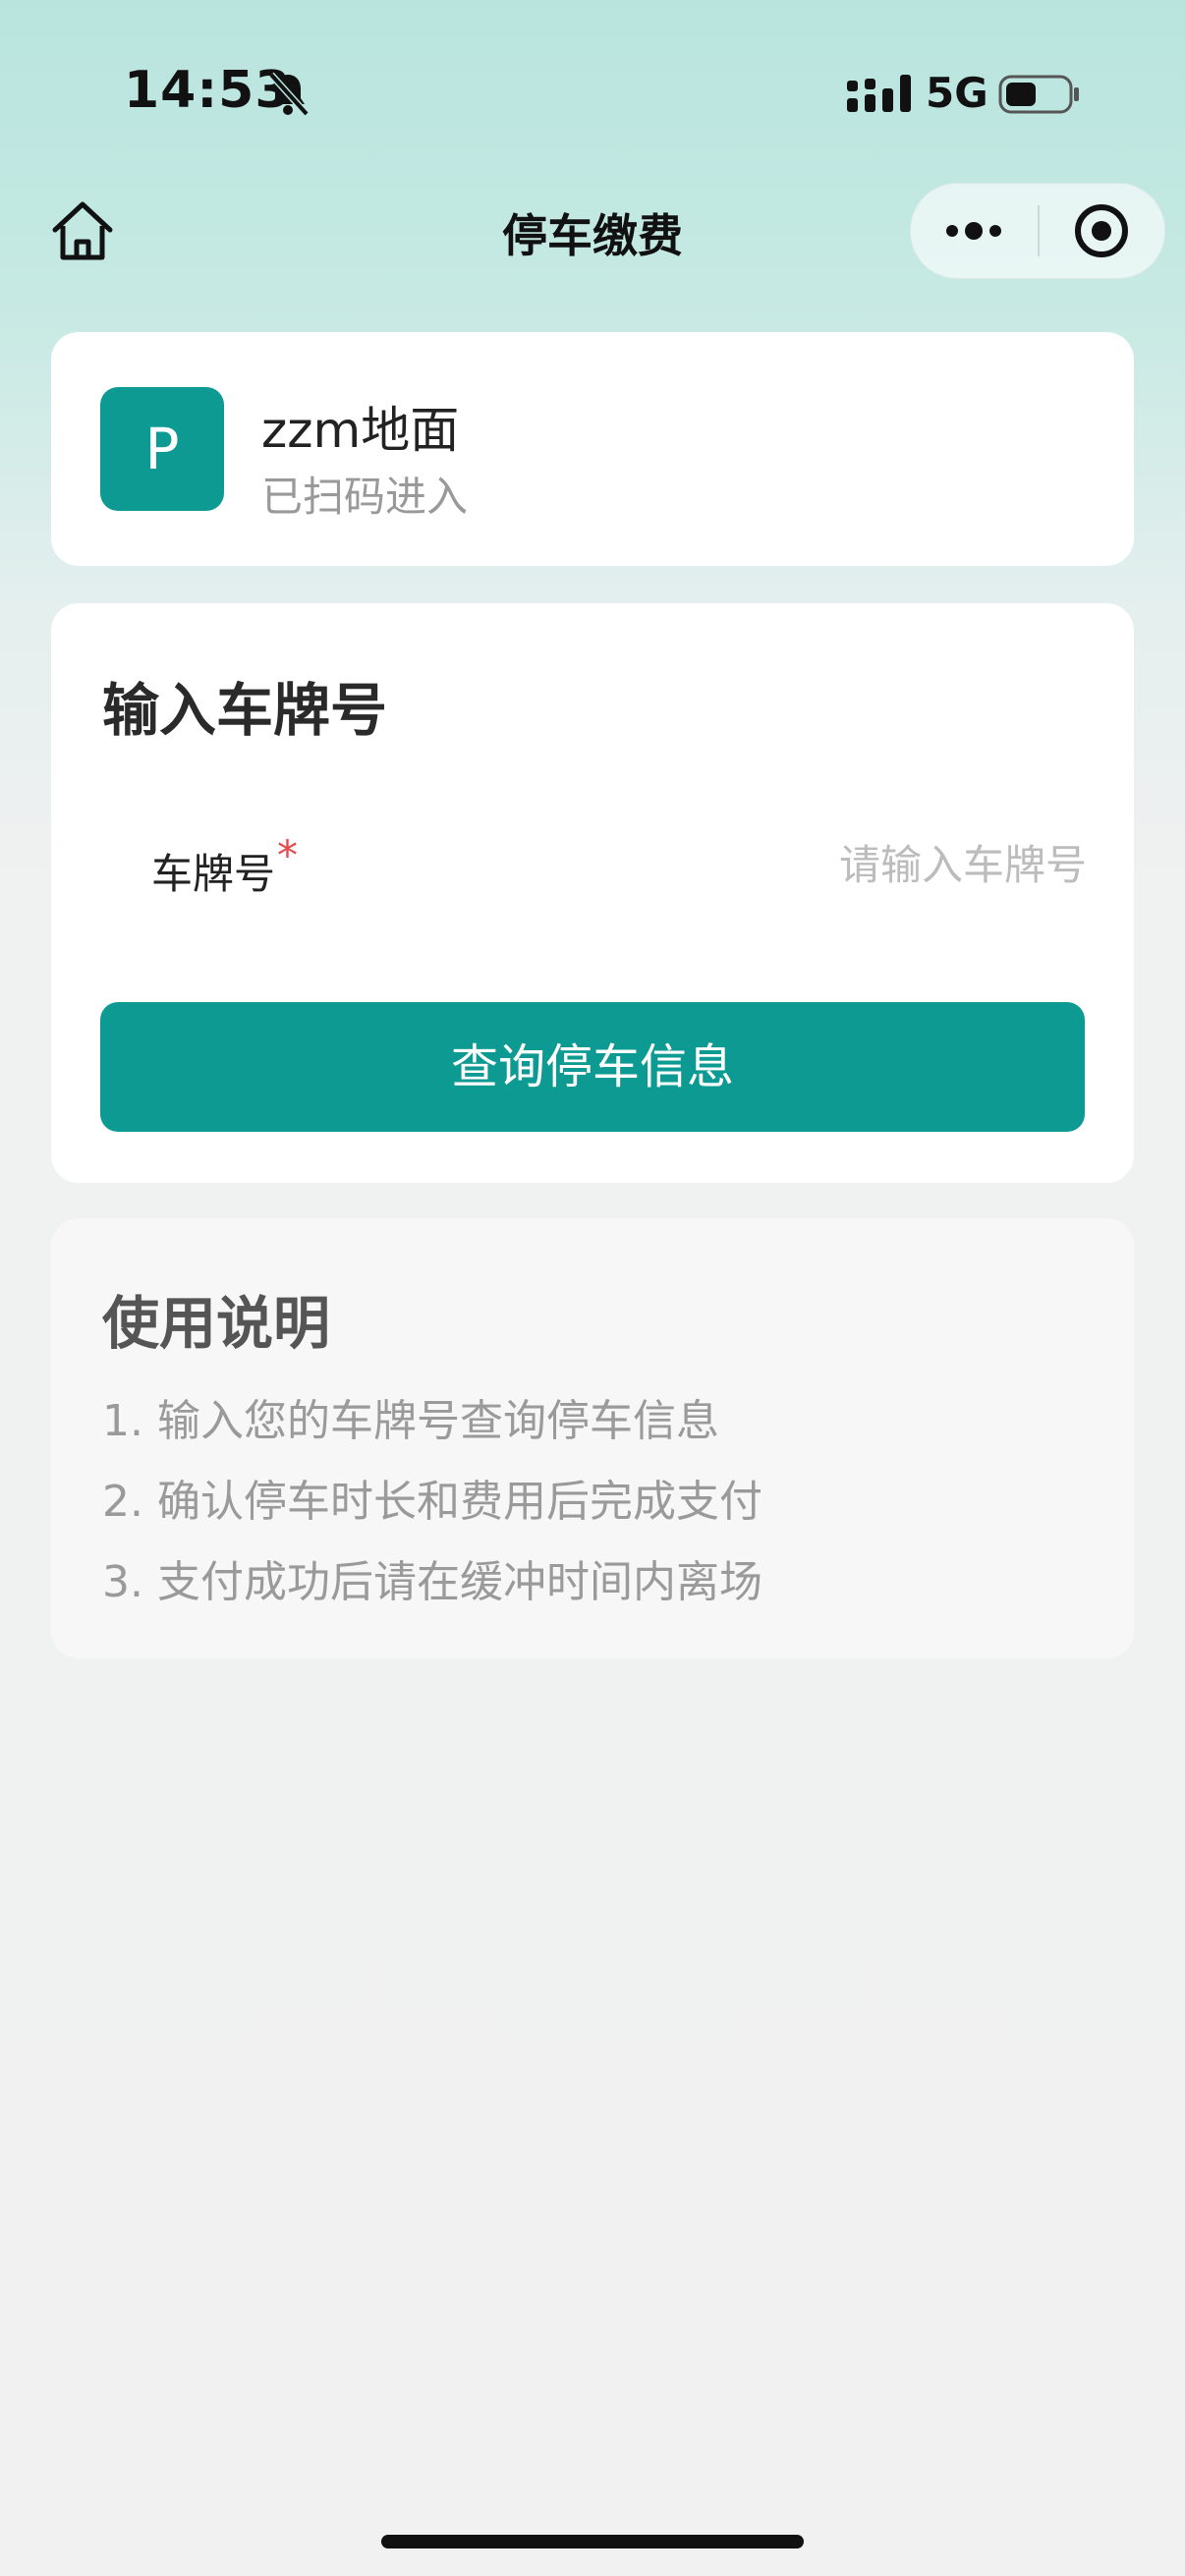  Describe the element at coordinates (1038, 231) in the screenshot. I see `mini-program-capsule` at that location.